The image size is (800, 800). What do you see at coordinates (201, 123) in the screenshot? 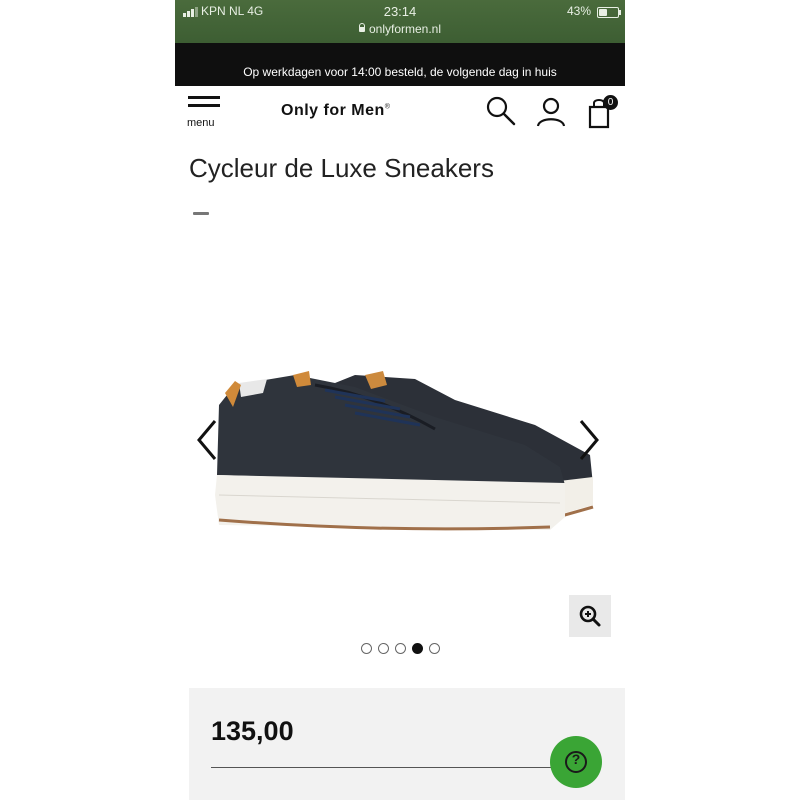
I see `menu-label: menu` at bounding box center [201, 123].